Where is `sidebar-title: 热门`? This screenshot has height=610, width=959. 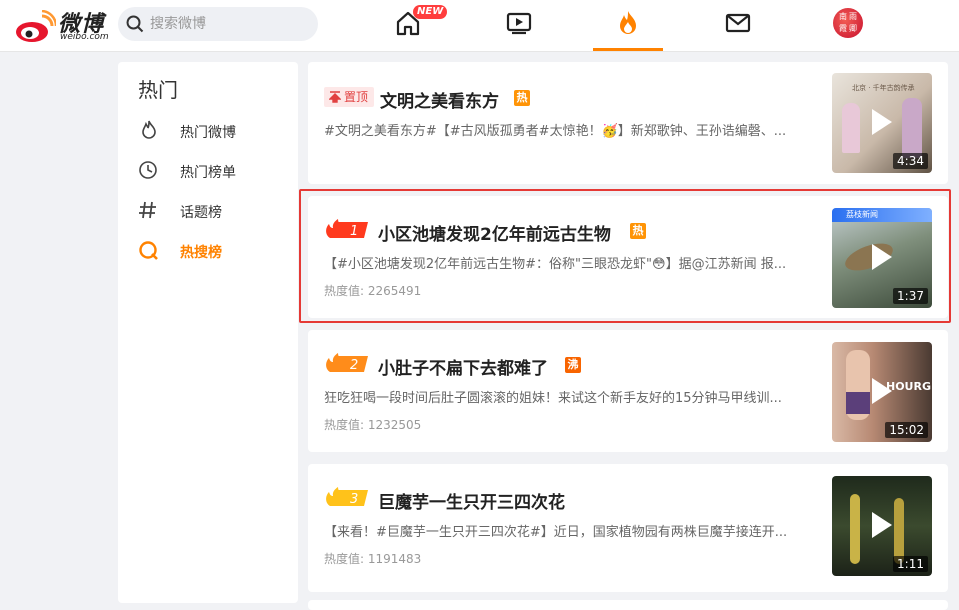
sidebar-title: 热门 is located at coordinates (158, 90).